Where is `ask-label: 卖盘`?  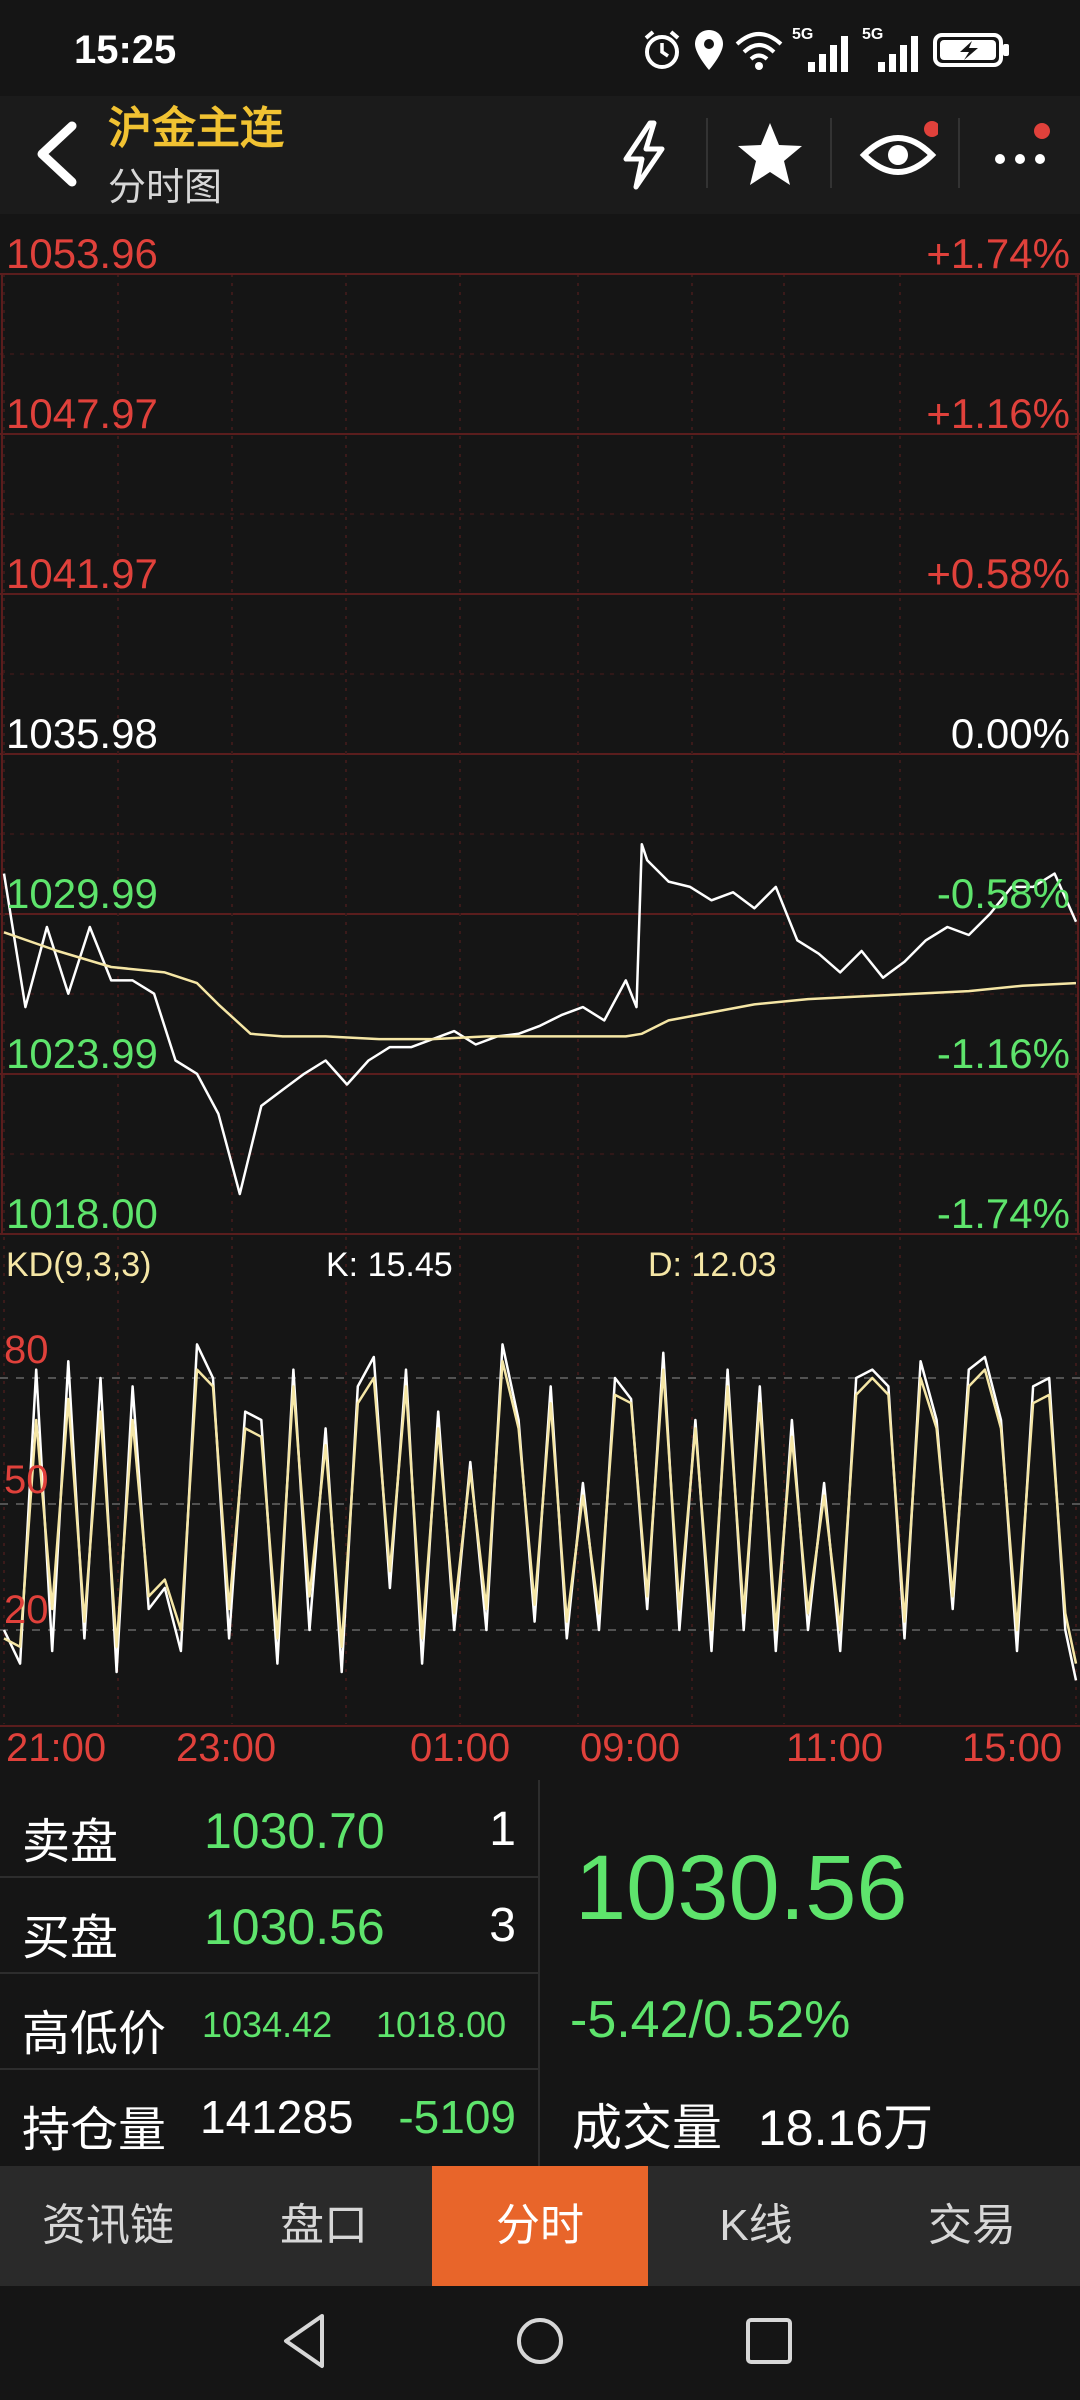 ask-label: 卖盘 is located at coordinates (70, 1842).